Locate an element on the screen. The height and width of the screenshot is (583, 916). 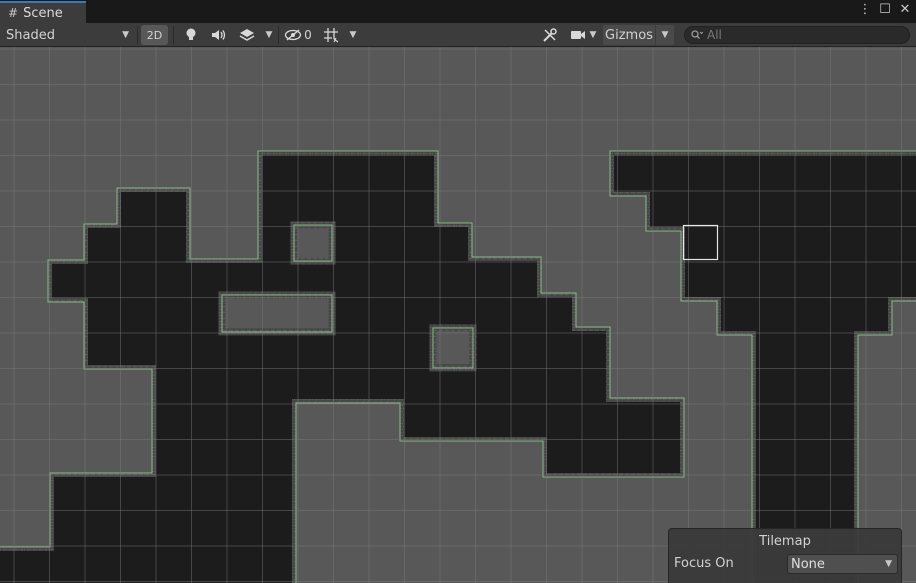
2d-mode-toggle: 2D is located at coordinates (154, 35).